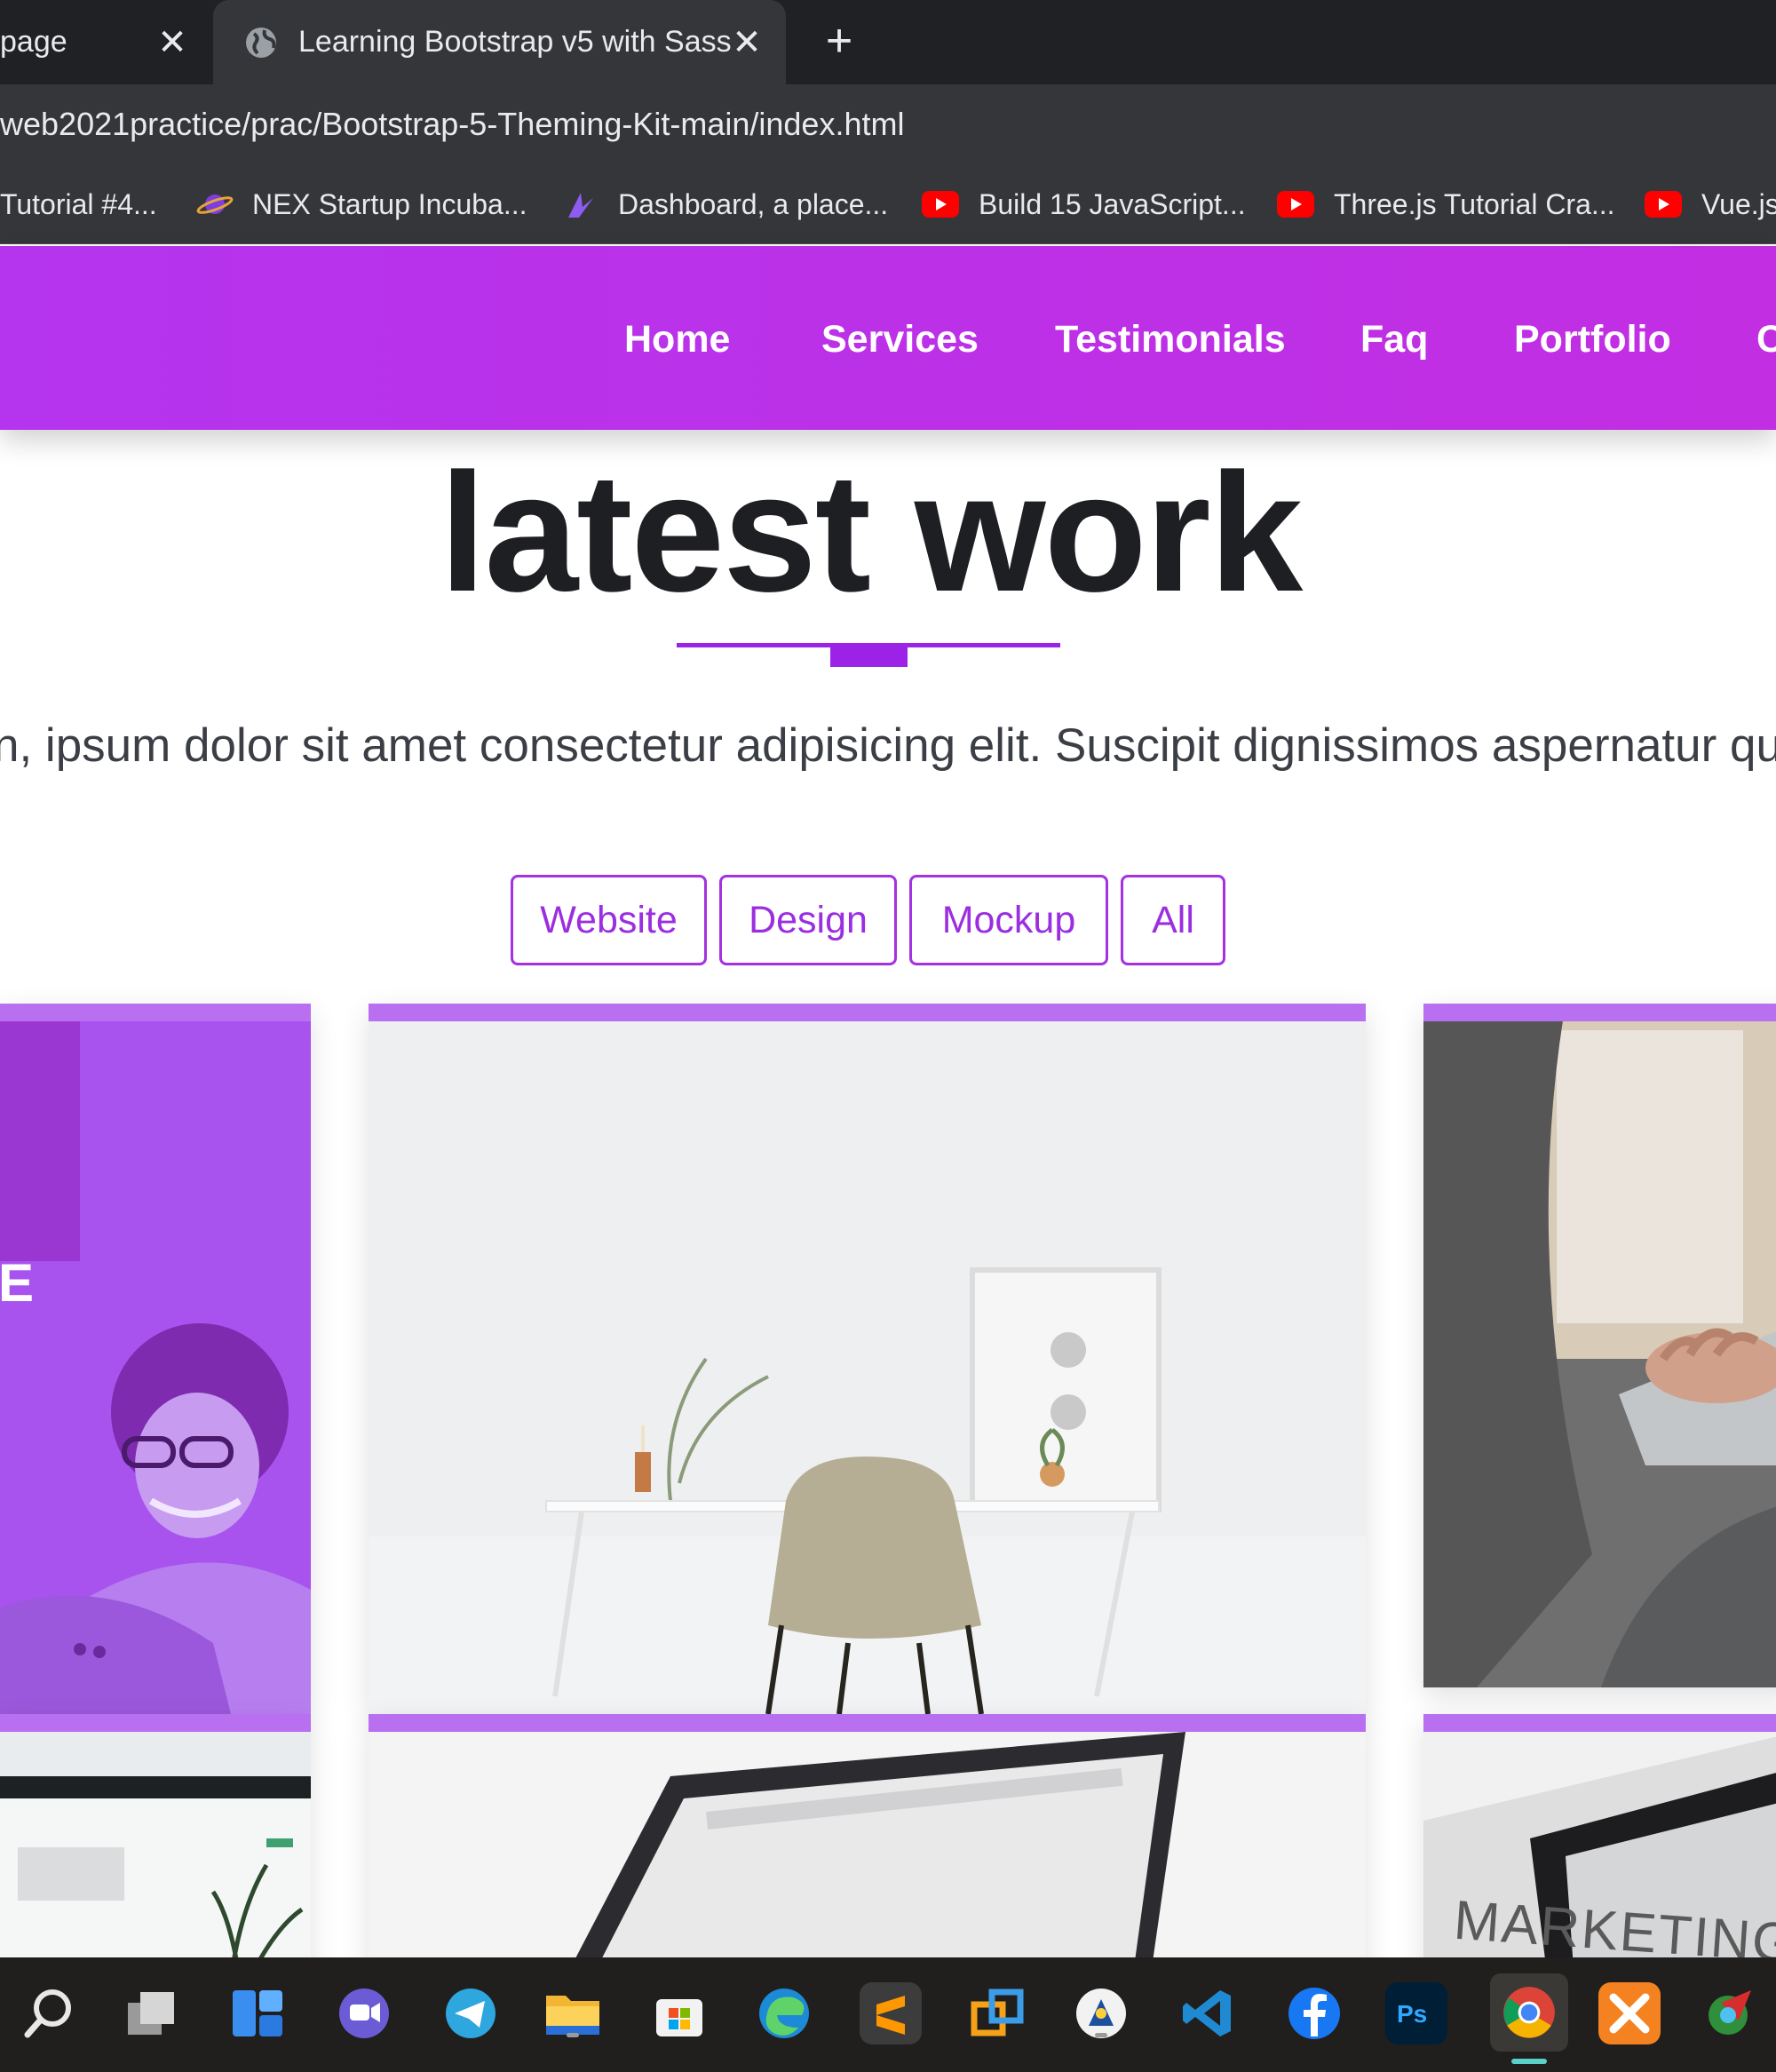 This screenshot has height=2072, width=1776. Describe the element at coordinates (784, 2013) in the screenshot. I see `edge-icon` at that location.